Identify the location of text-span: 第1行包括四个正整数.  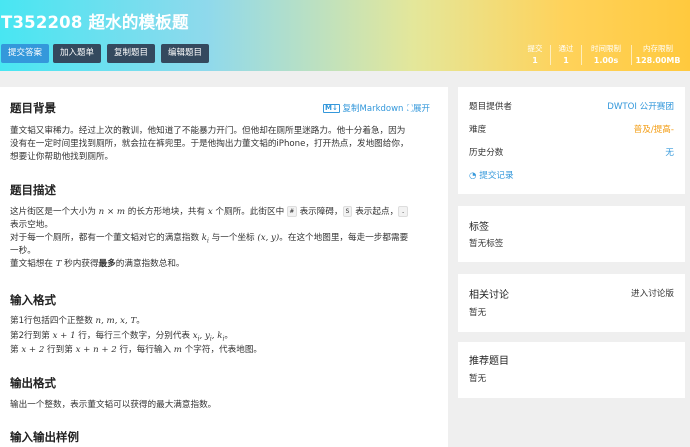
(53, 321).